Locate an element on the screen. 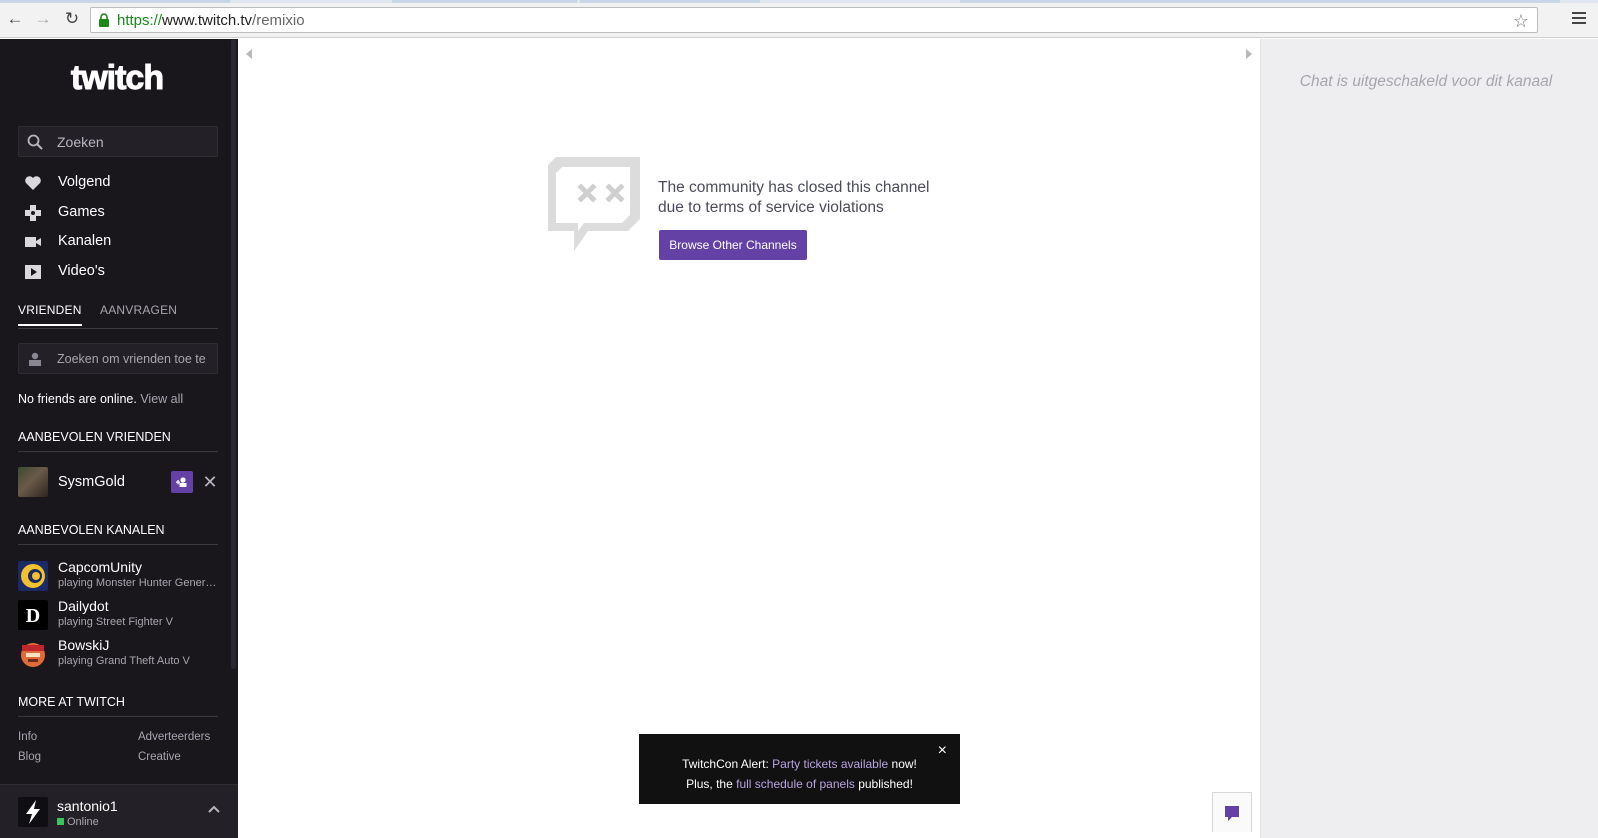  alert-text: now! is located at coordinates (902, 764).